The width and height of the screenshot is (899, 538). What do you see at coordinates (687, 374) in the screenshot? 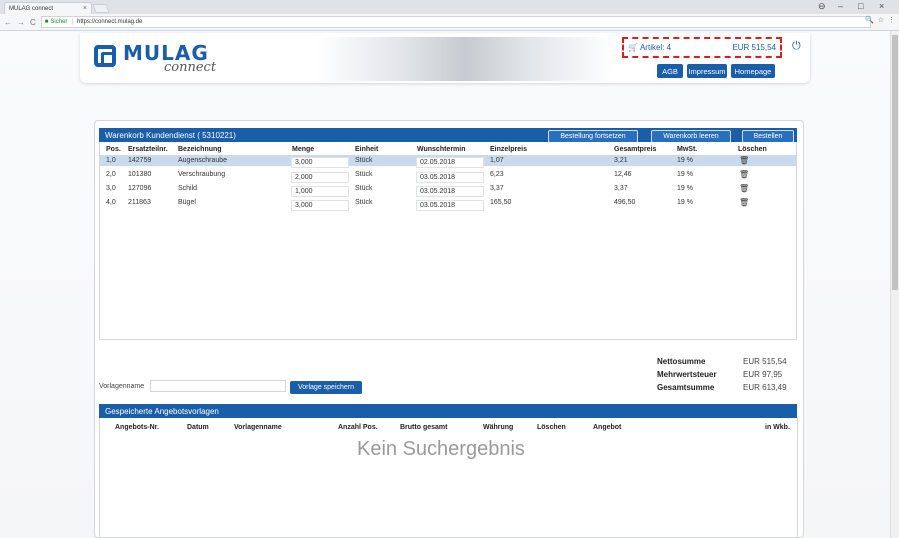
I see `vat-label: Mehrwertsteuer` at bounding box center [687, 374].